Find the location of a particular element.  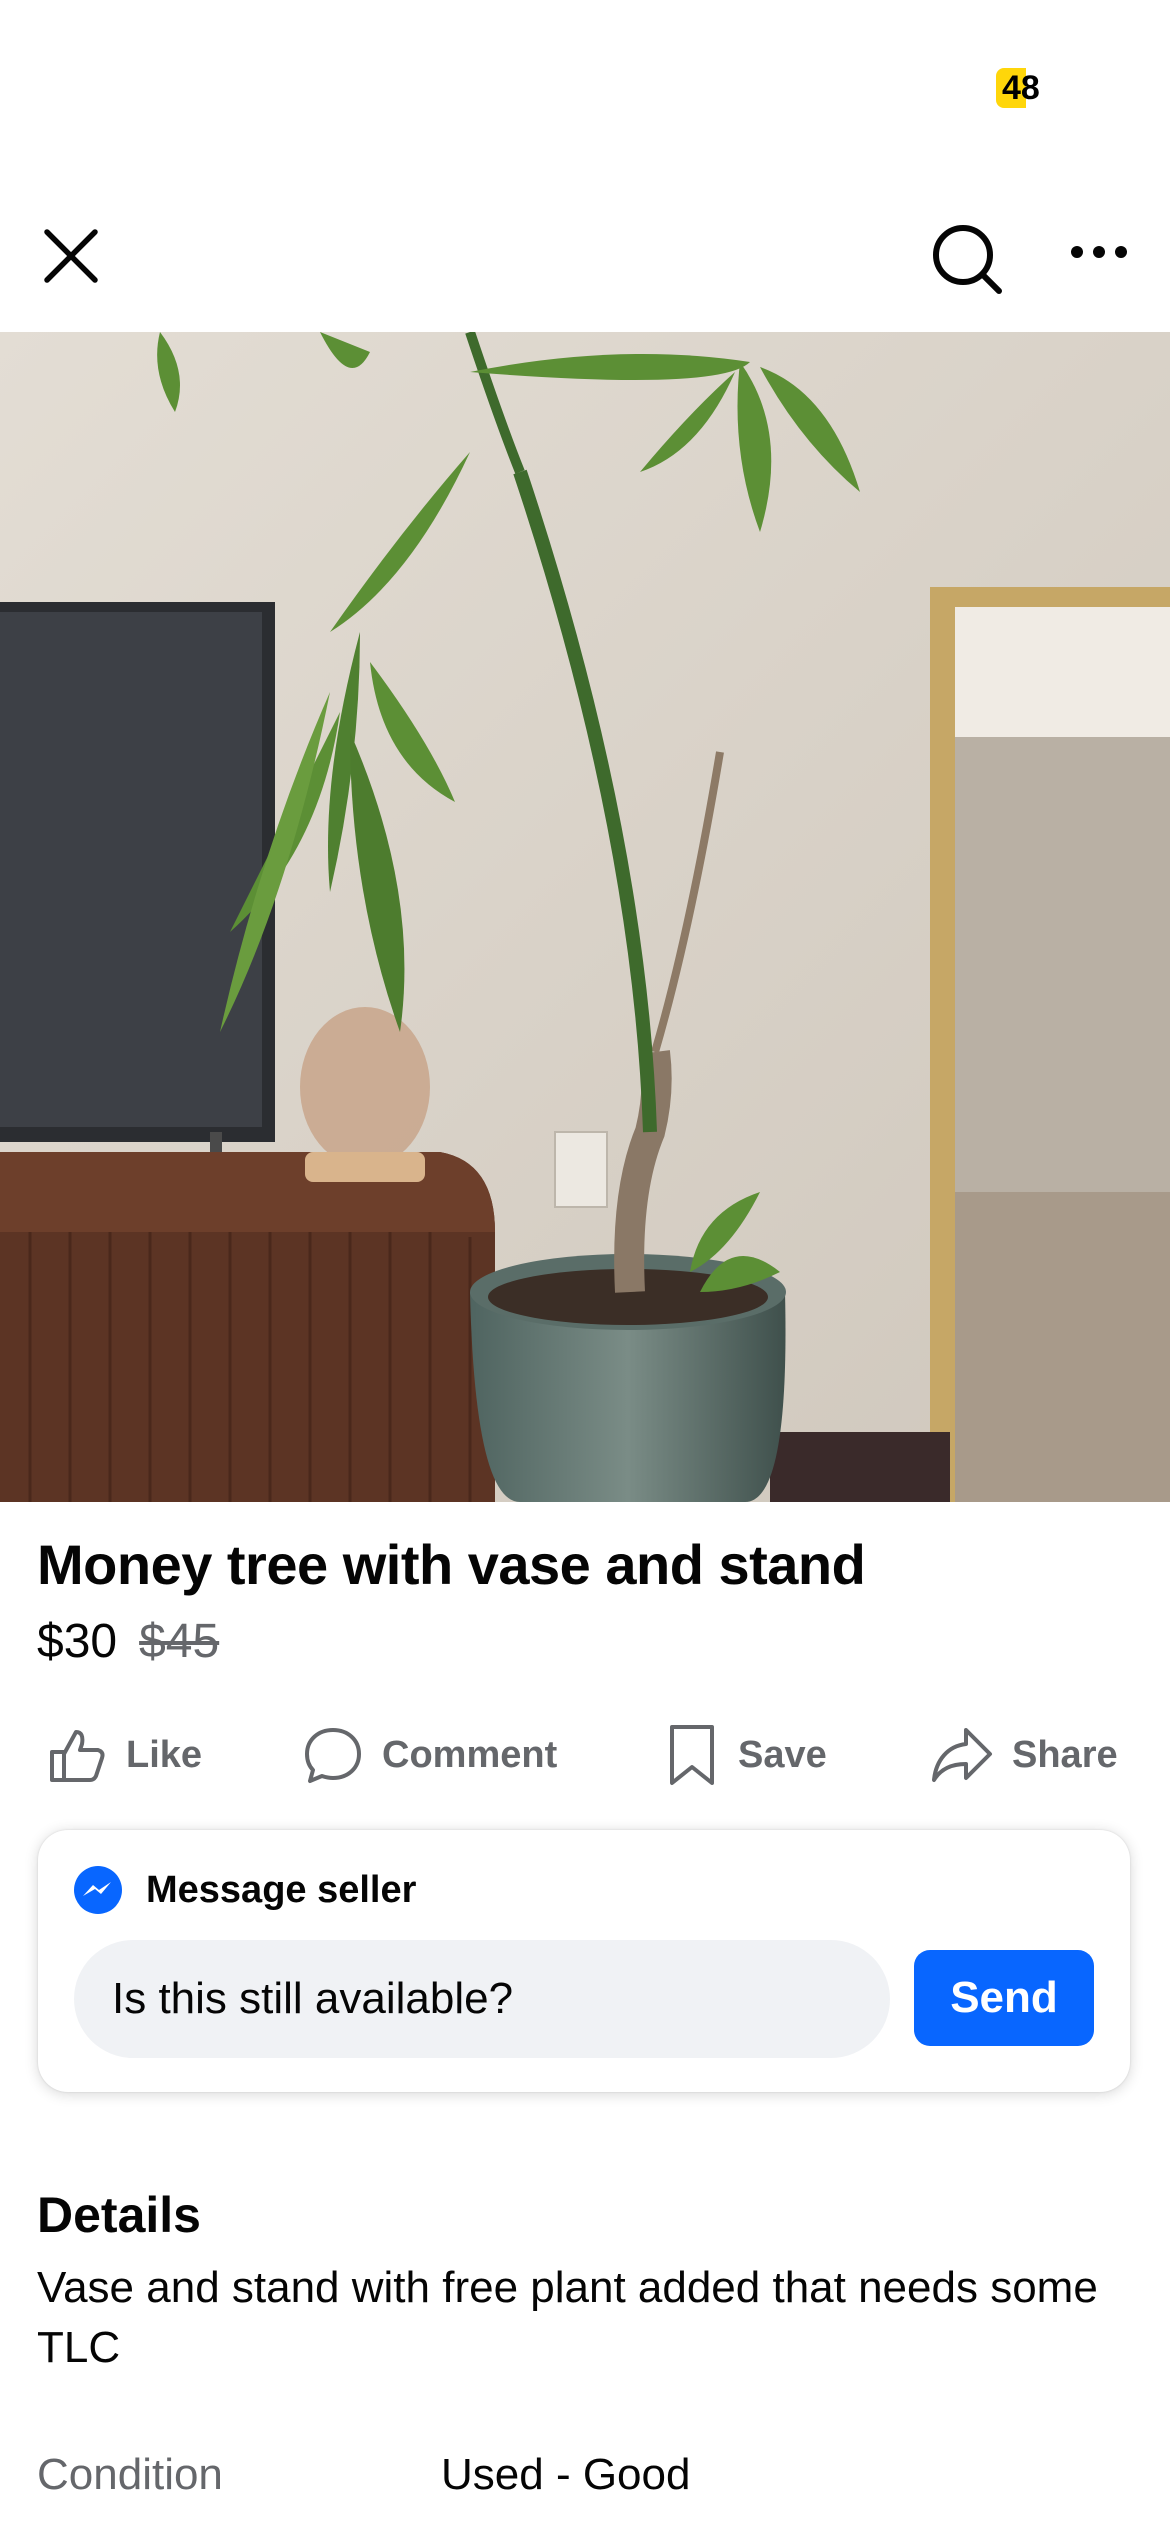

listing-price: $30 is located at coordinates (77, 1641).